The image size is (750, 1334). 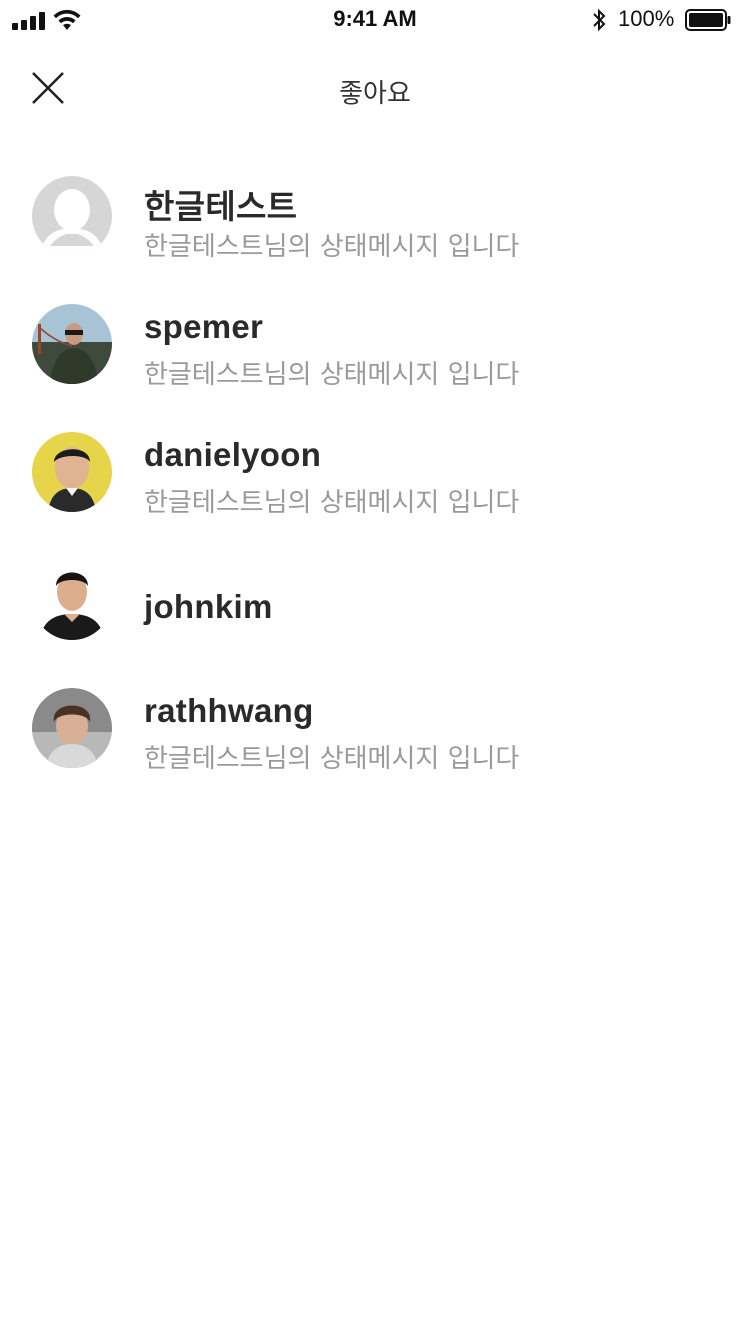 I want to click on header: 좋아요, so click(x=375, y=90).